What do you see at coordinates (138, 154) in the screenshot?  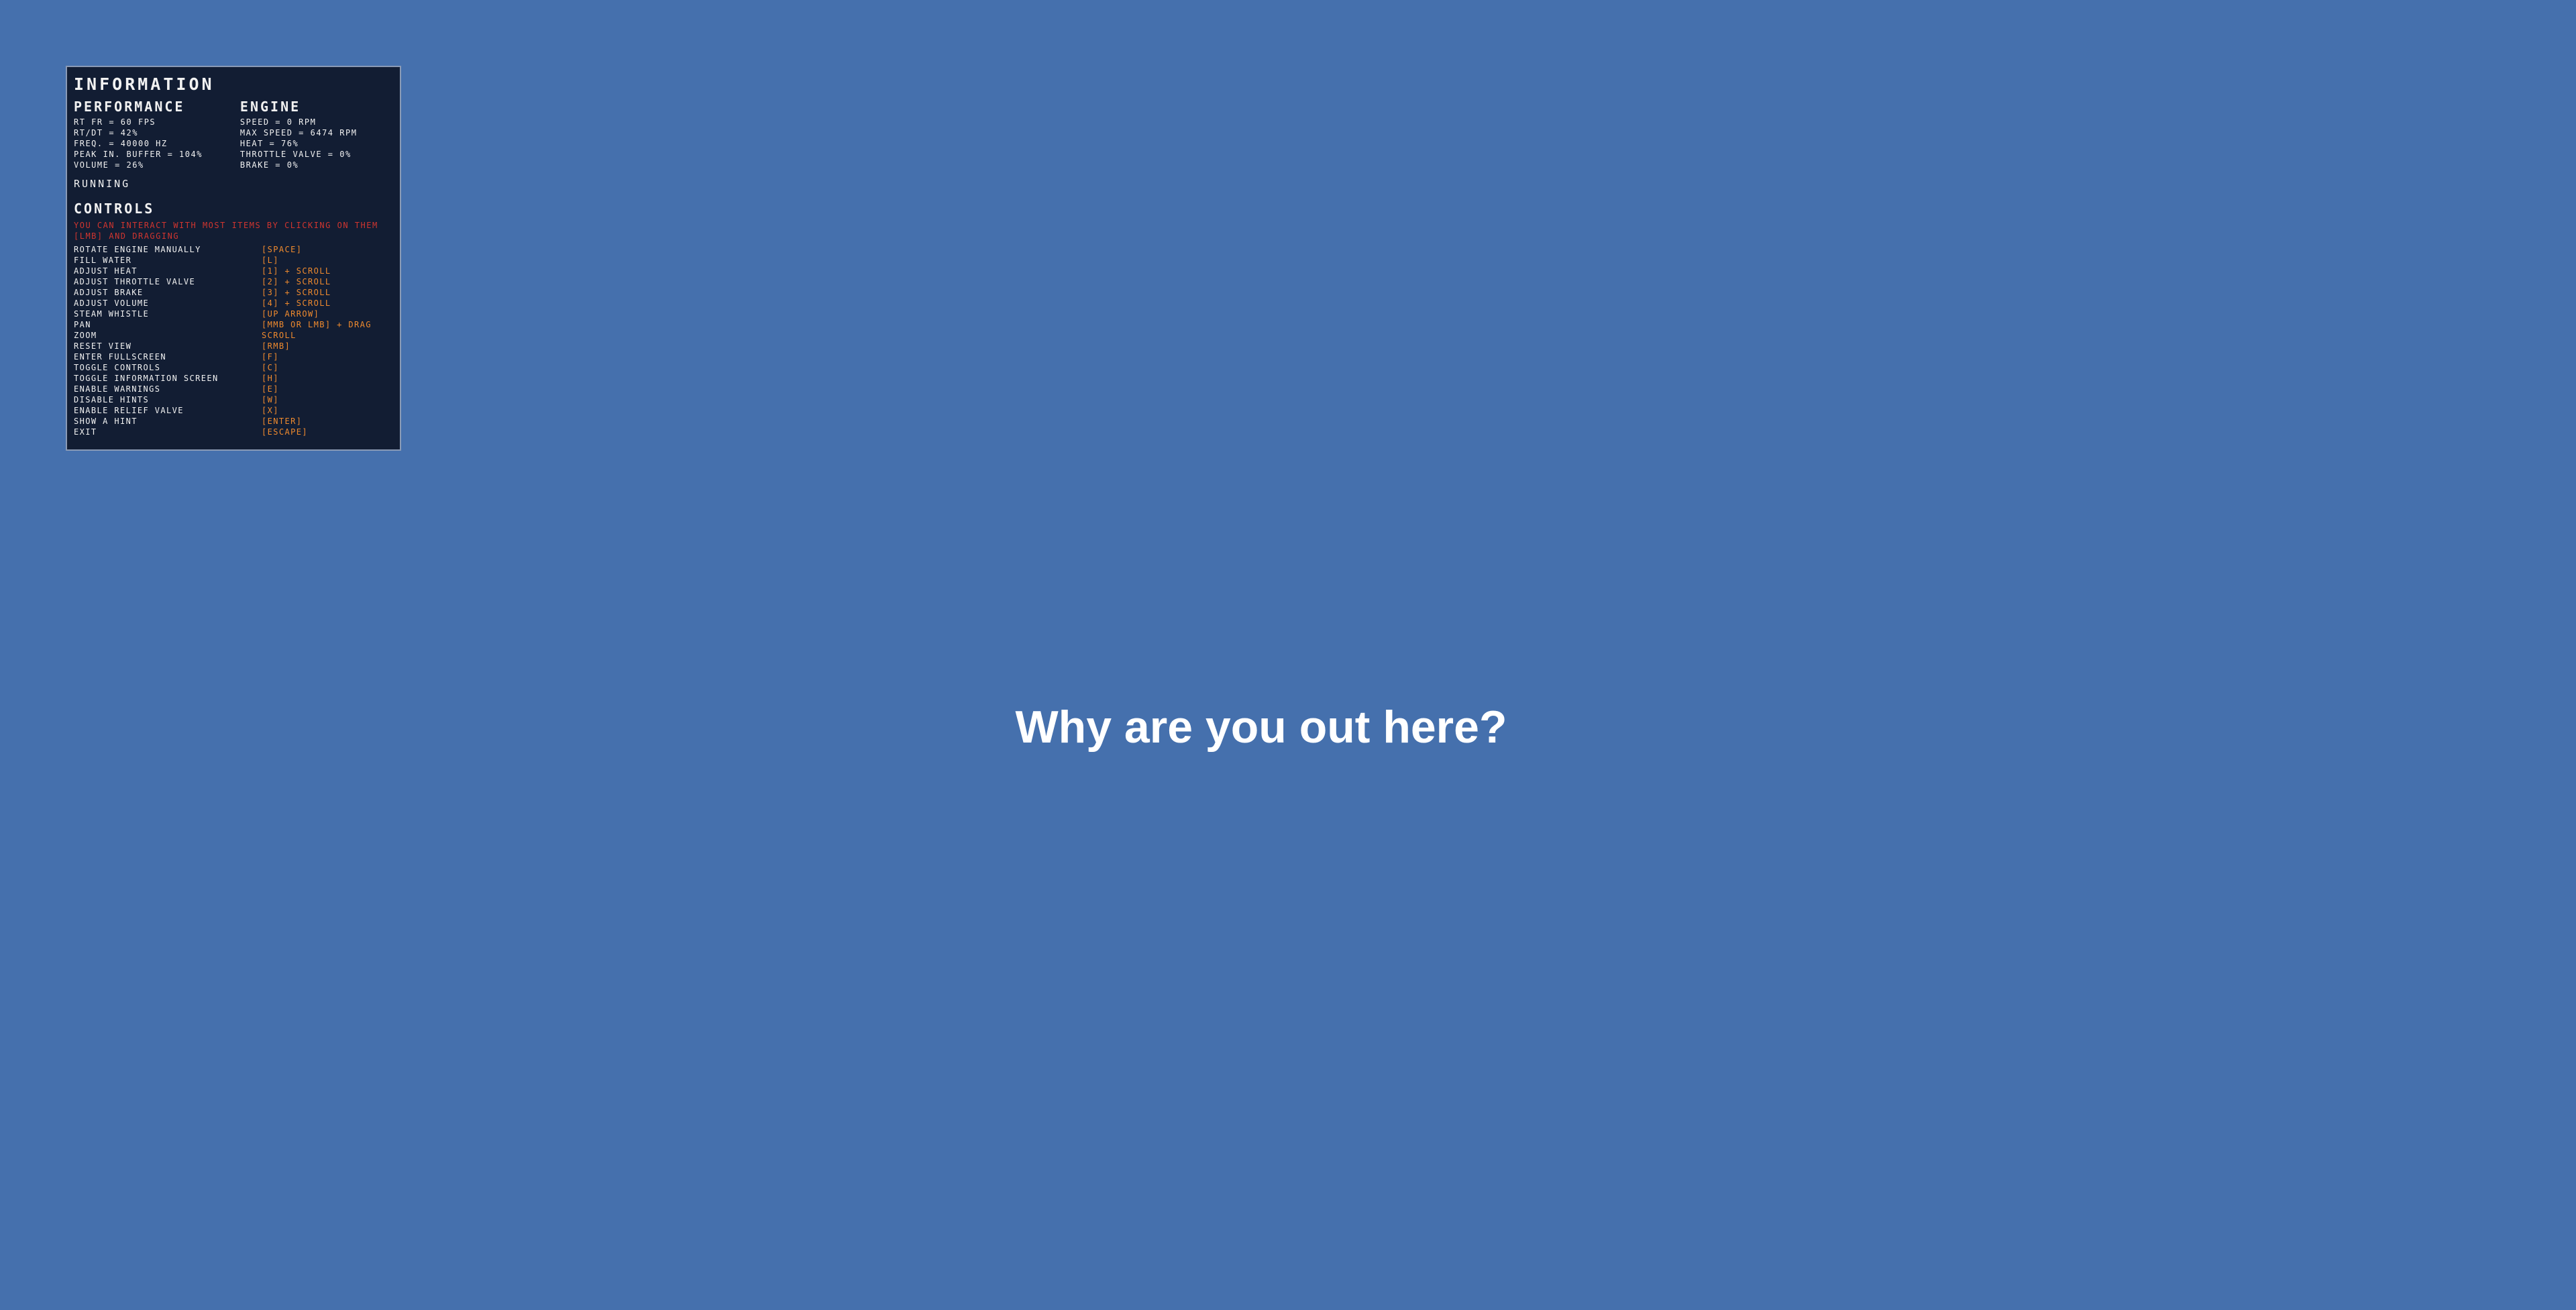 I see `performance-peak-buffer: PEAK IN. BUFFER = 104%` at bounding box center [138, 154].